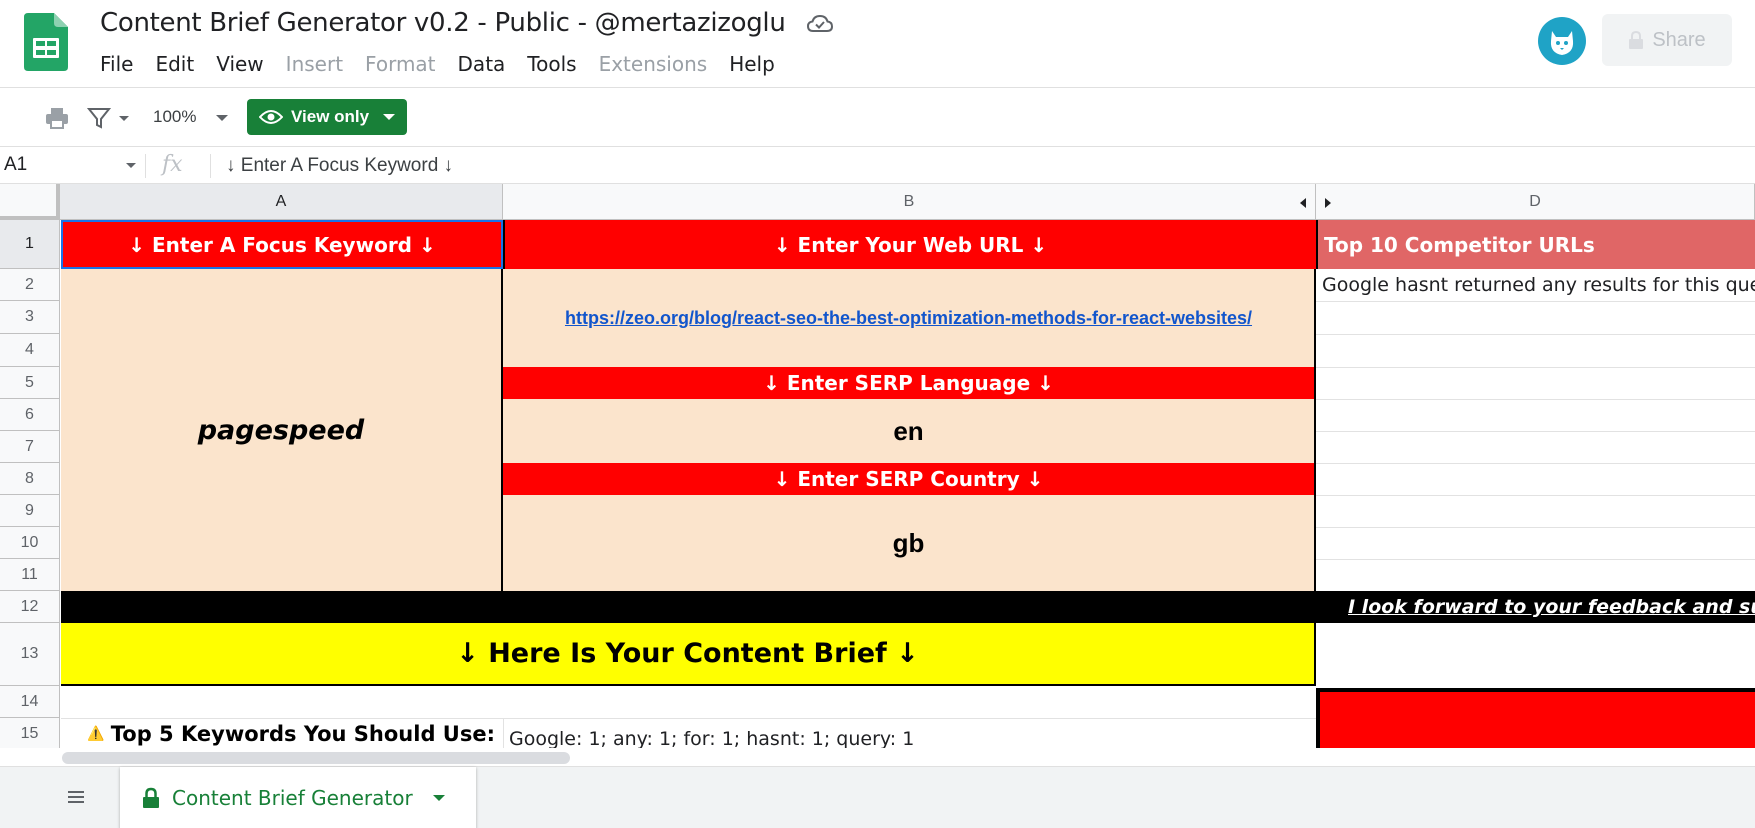 The image size is (1755, 828). Describe the element at coordinates (820, 24) in the screenshot. I see `cloud-saved-icon` at that location.